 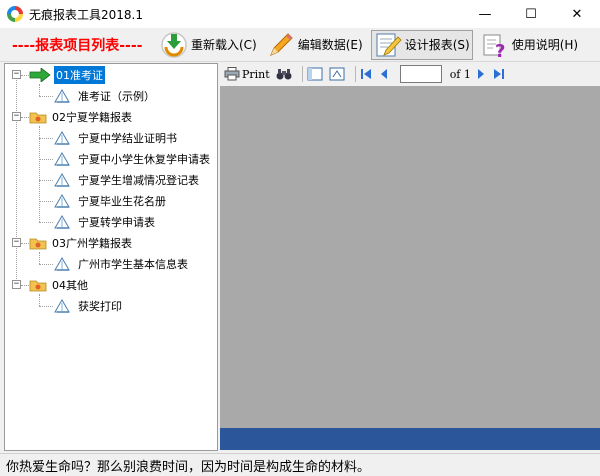 I want to click on maximize-button: ☐, so click(x=531, y=14).